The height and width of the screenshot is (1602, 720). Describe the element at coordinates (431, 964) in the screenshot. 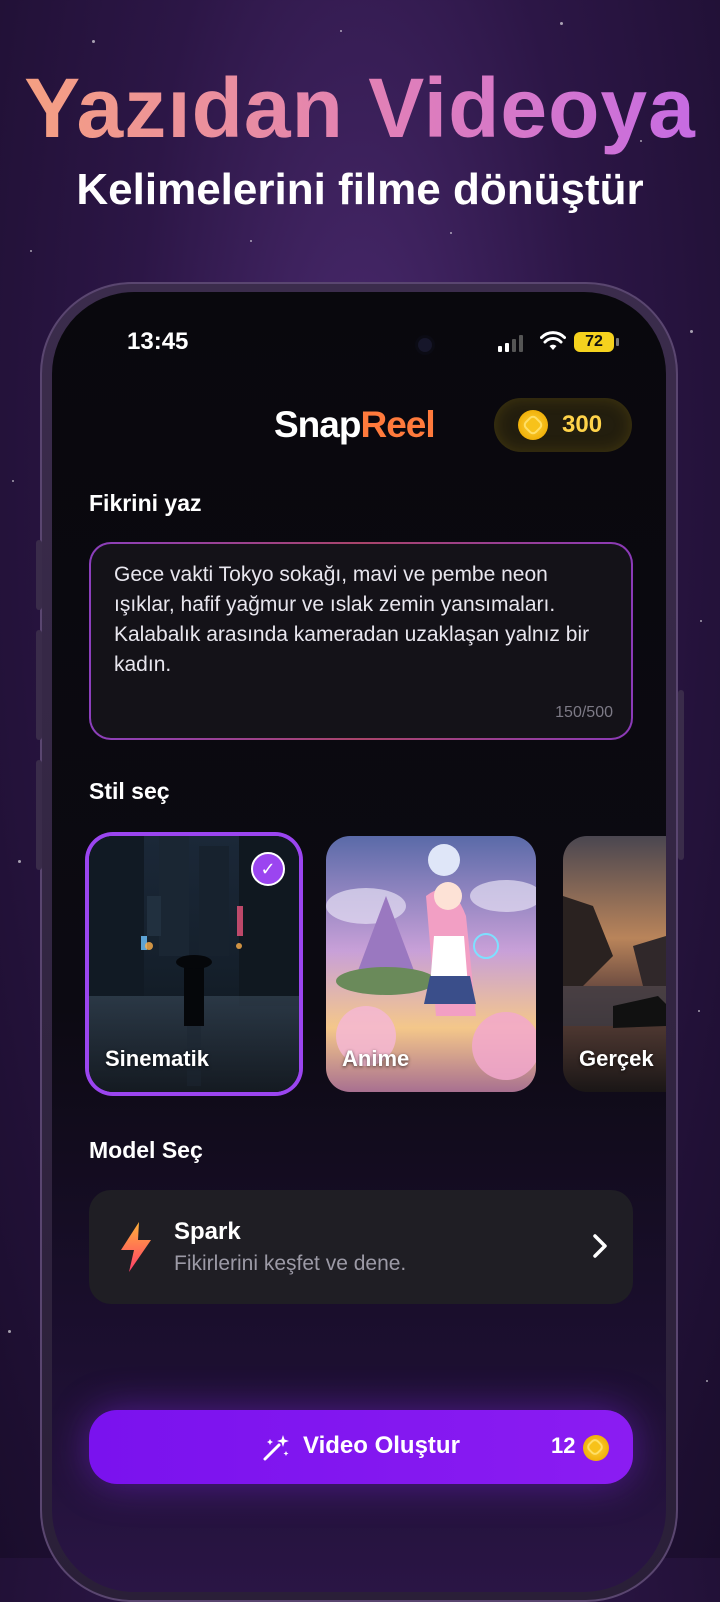

I see `style-card-anime: Anime` at that location.